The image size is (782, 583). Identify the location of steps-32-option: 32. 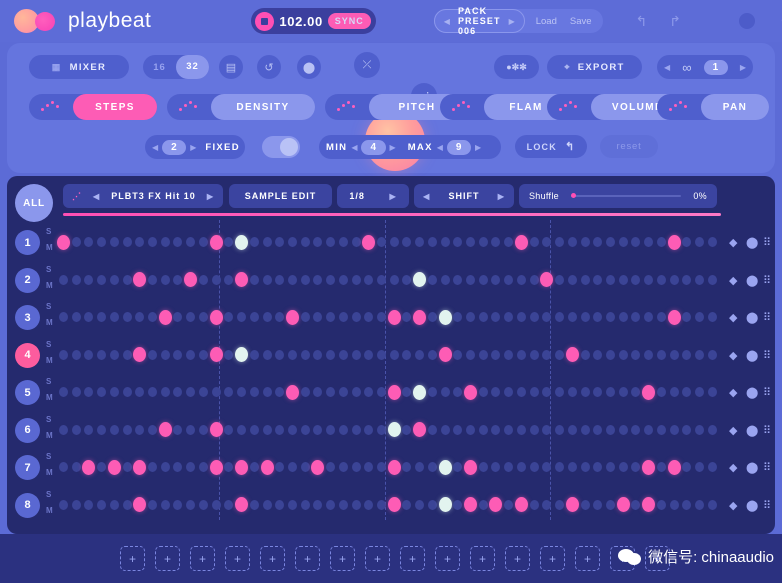
(192, 67).